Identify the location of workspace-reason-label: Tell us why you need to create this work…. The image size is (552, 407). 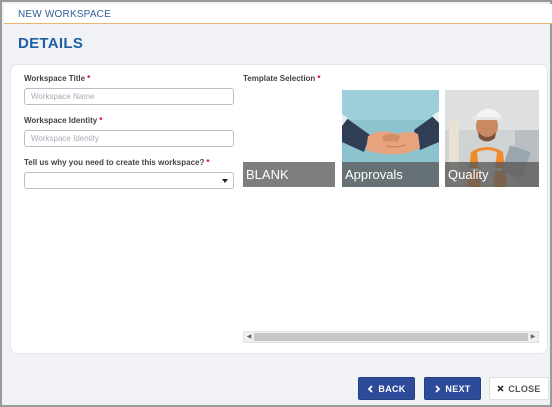
(117, 162).